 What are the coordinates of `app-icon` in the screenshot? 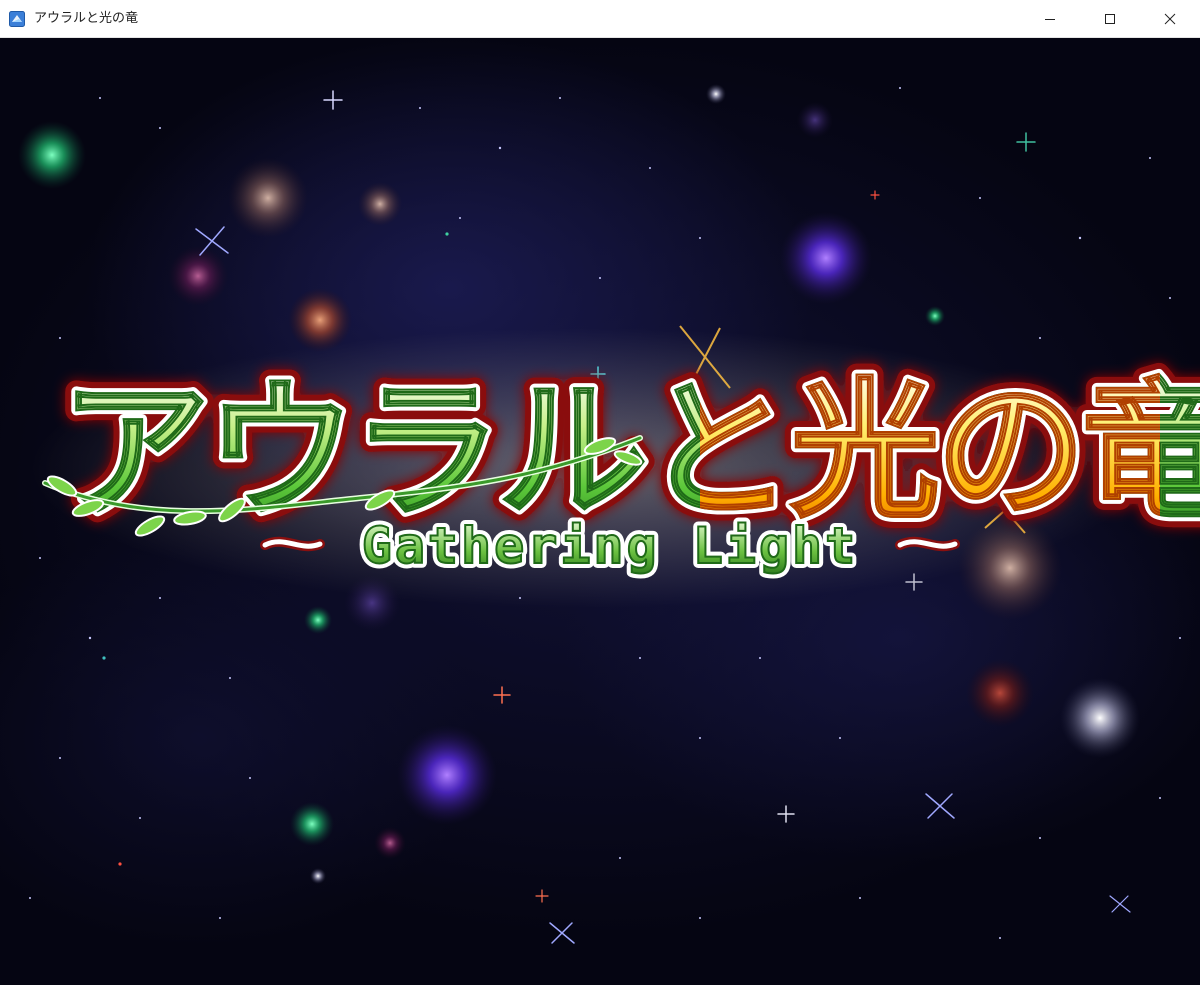 It's located at (17, 19).